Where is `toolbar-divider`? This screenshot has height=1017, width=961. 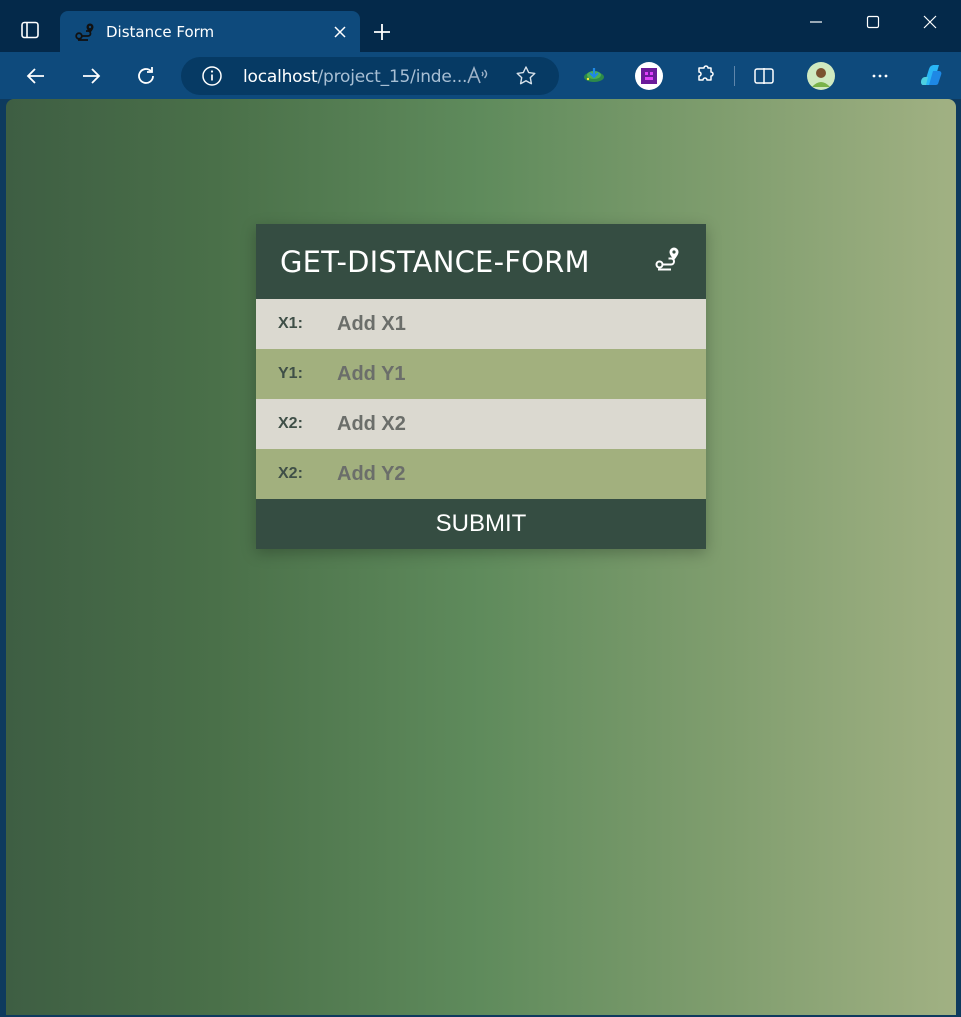
toolbar-divider is located at coordinates (734, 76).